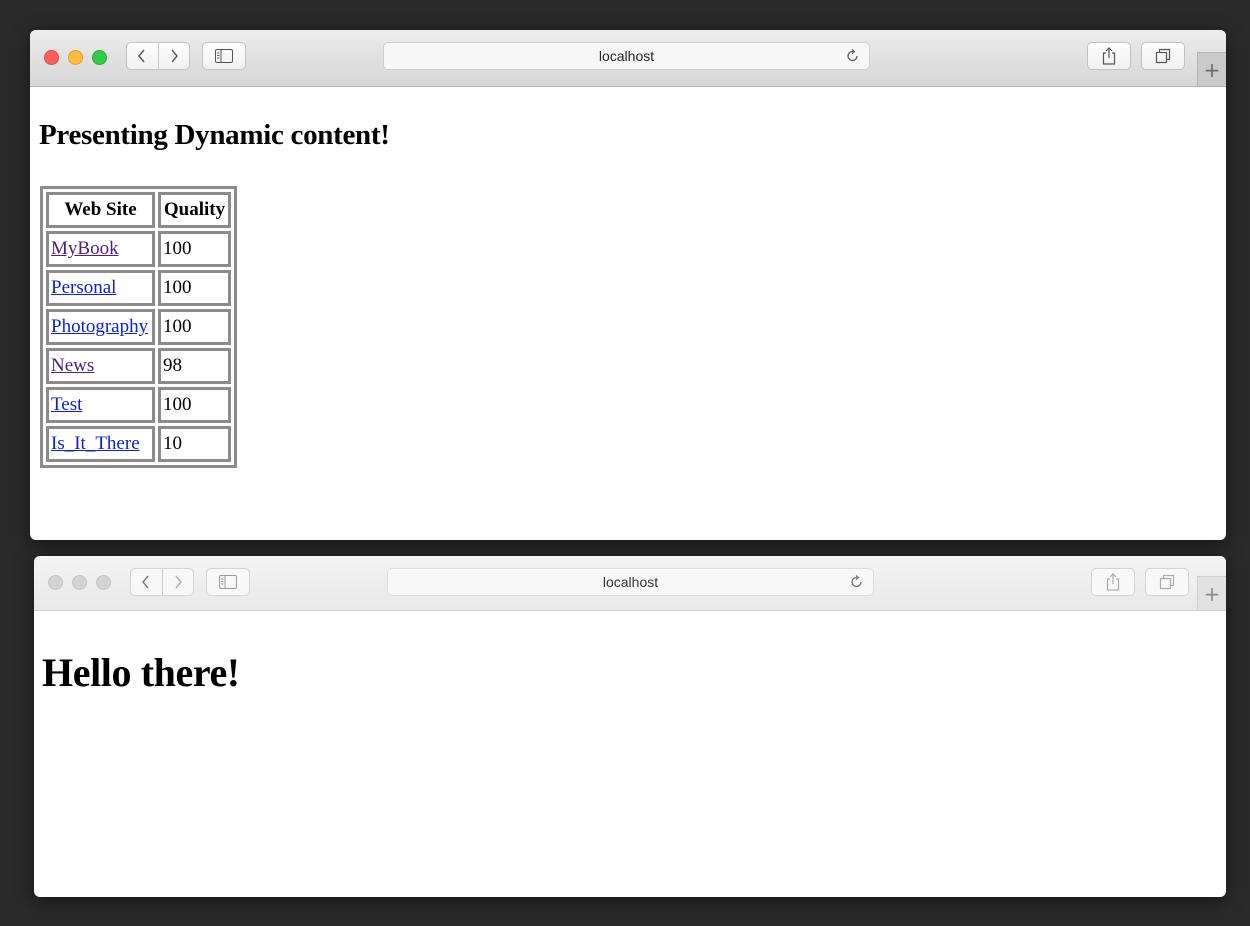  I want to click on site-link-mybook: MyBook, so click(85, 248).